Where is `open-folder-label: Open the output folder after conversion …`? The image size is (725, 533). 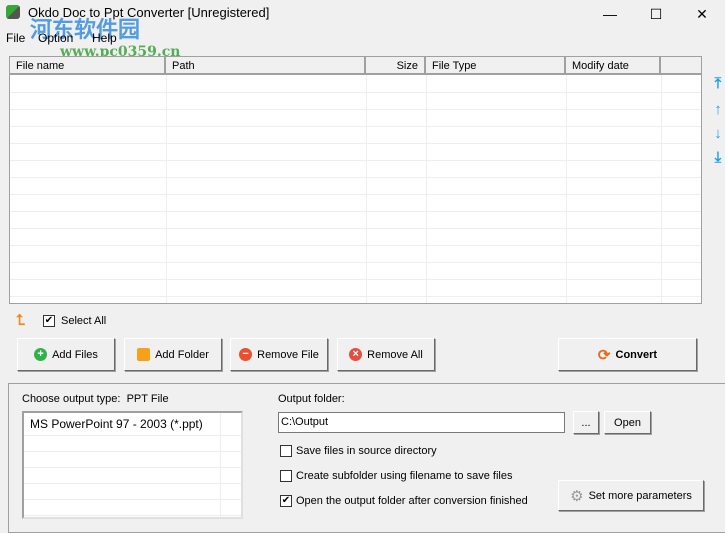 open-folder-label: Open the output folder after conversion … is located at coordinates (412, 501).